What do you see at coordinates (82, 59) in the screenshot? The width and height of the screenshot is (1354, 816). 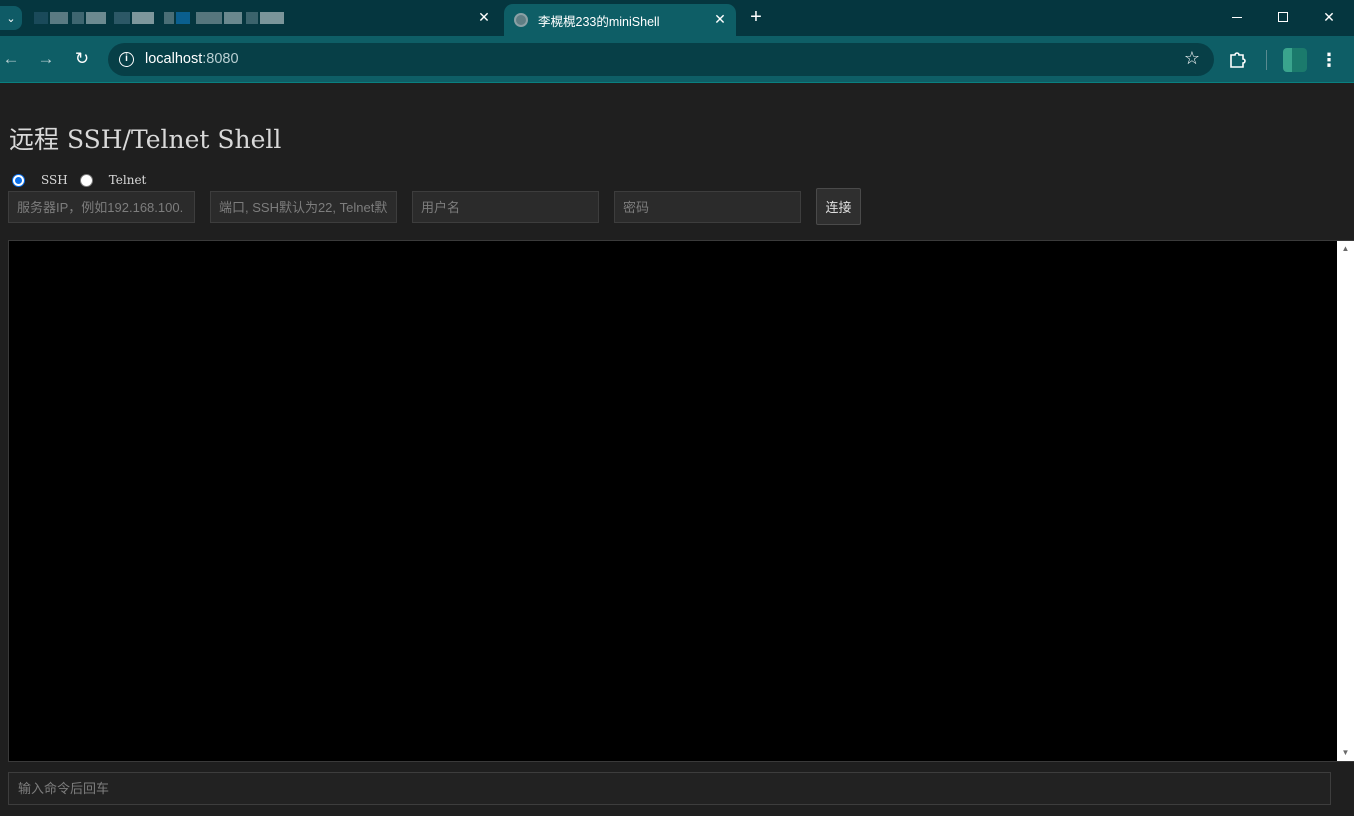 I see `reload-icon: ↻` at bounding box center [82, 59].